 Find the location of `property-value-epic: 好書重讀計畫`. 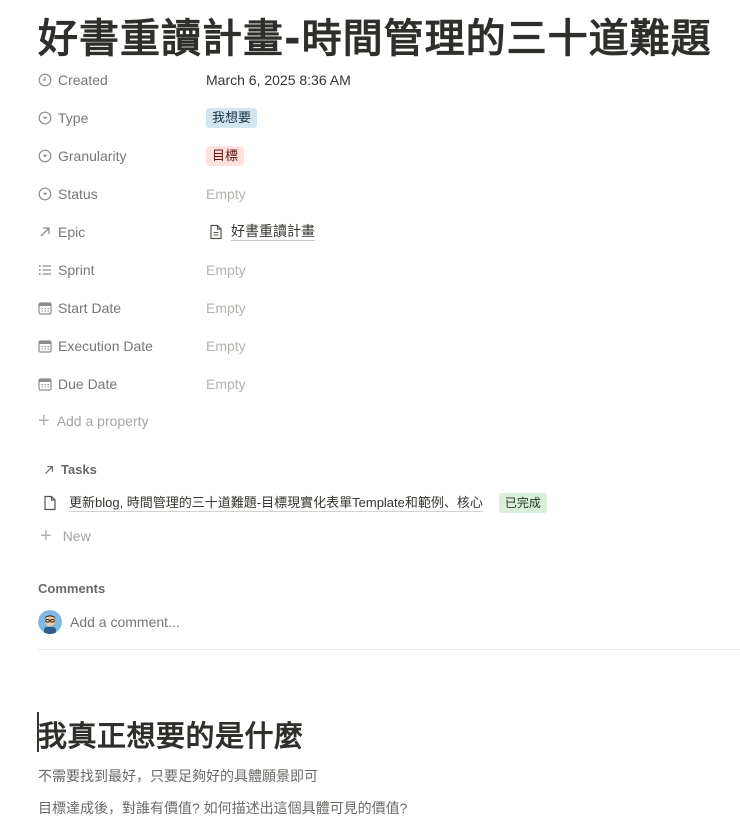

property-value-epic: 好書重讀計畫 is located at coordinates (260, 232).